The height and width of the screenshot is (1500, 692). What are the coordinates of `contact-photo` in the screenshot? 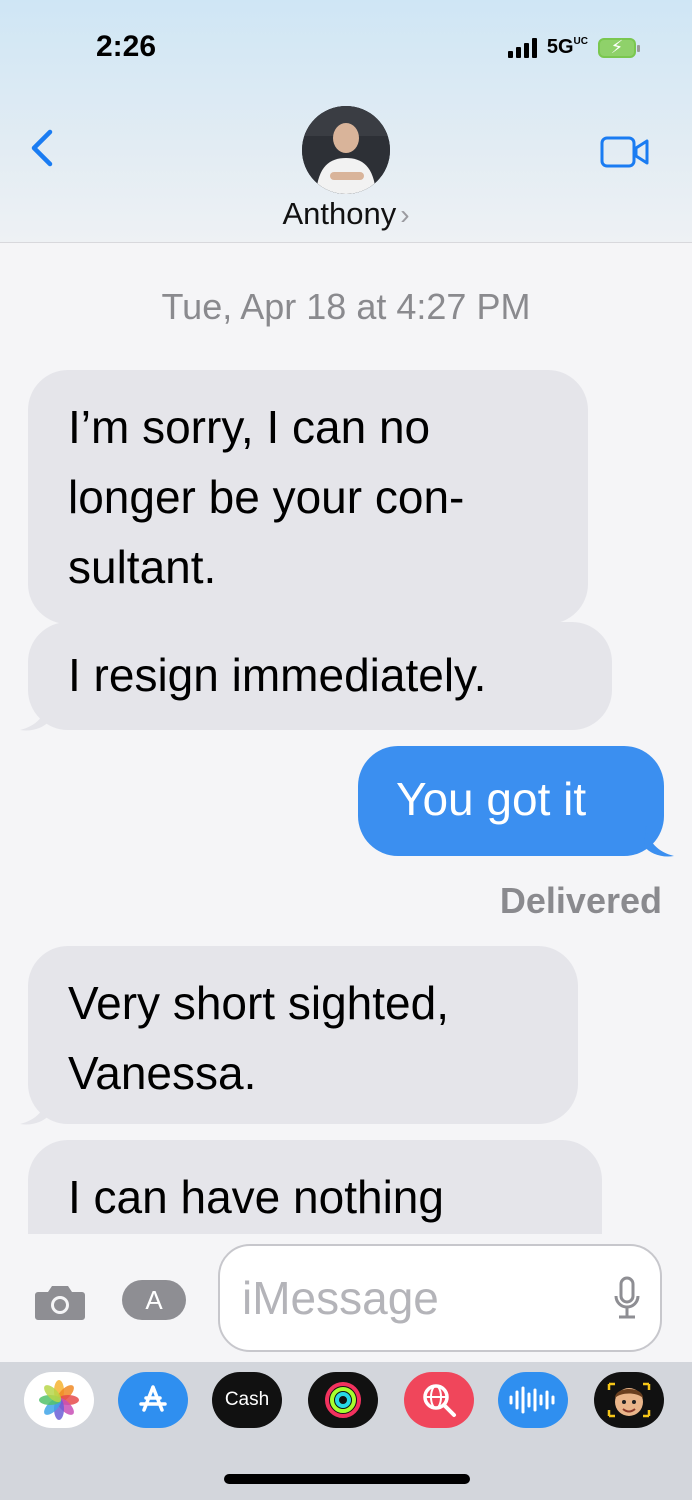 It's located at (346, 150).